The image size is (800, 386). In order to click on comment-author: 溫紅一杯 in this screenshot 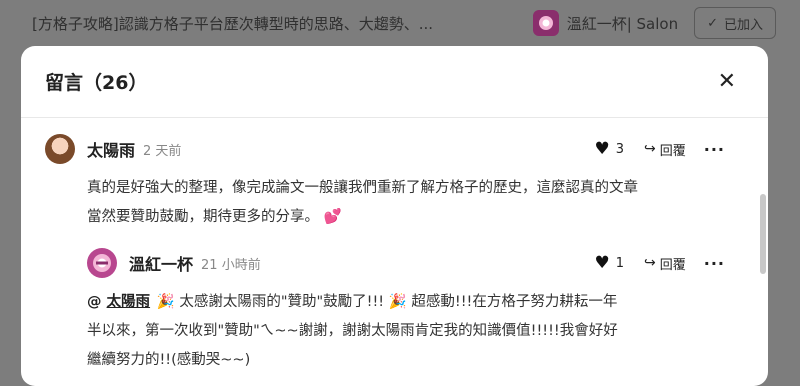, I will do `click(161, 263)`.